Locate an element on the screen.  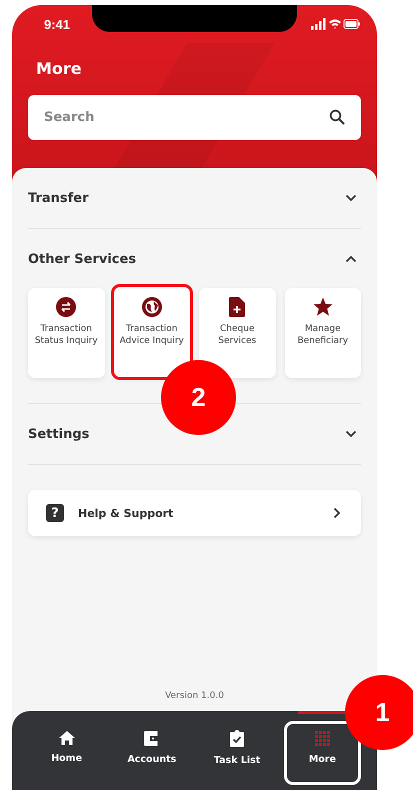
page-title: More is located at coordinates (59, 69).